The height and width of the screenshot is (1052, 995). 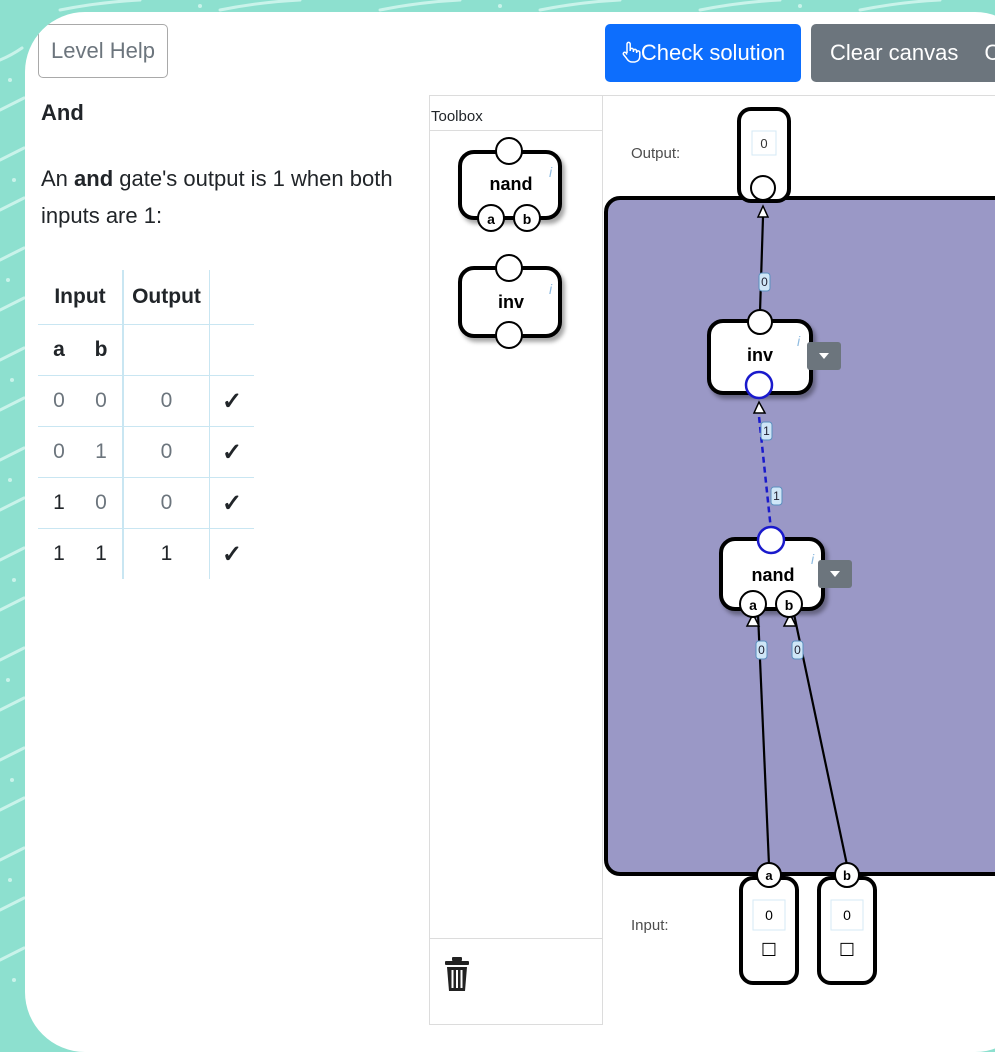 I want to click on toolbox-inv-label: inv, so click(x=511, y=302).